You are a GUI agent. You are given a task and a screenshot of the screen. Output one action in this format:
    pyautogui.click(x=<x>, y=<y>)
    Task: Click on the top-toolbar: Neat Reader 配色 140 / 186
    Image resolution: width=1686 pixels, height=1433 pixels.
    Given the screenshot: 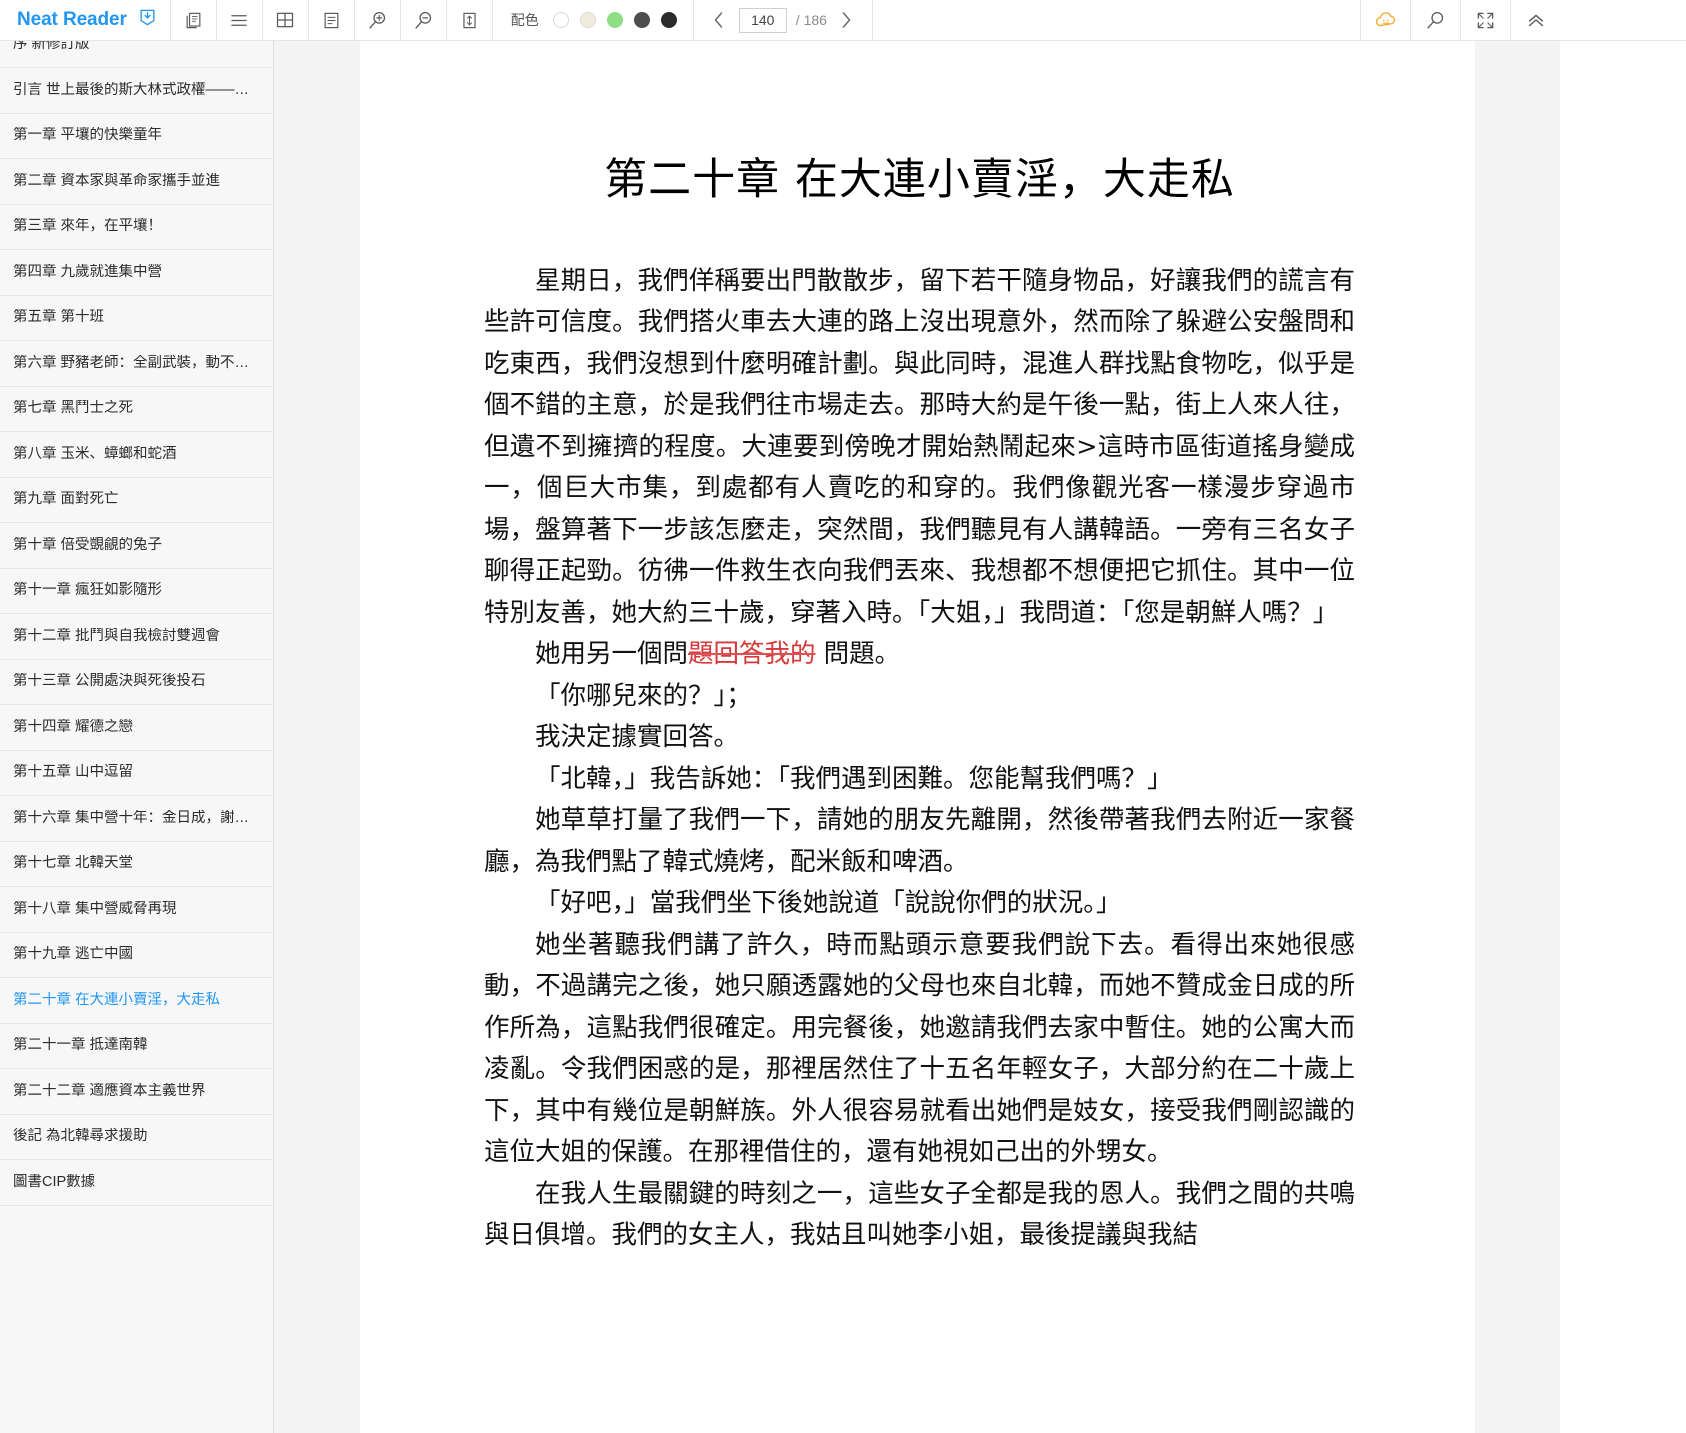 What is the action you would take?
    pyautogui.click(x=780, y=20)
    